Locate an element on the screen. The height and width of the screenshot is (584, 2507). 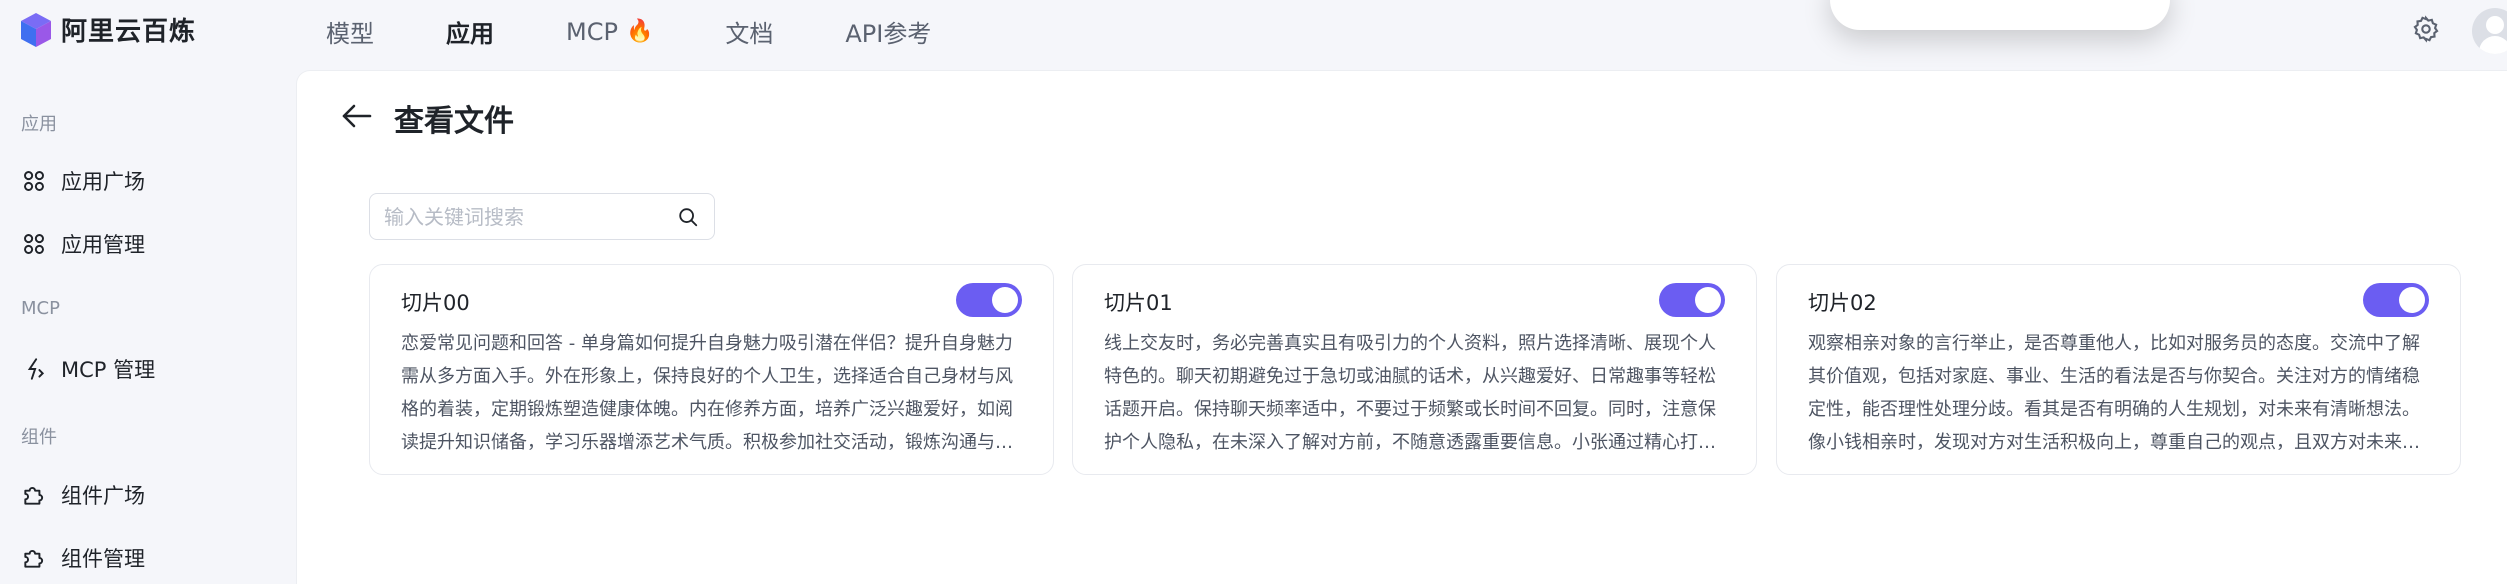
sidebar-group-apps: 应用 is located at coordinates (39, 124).